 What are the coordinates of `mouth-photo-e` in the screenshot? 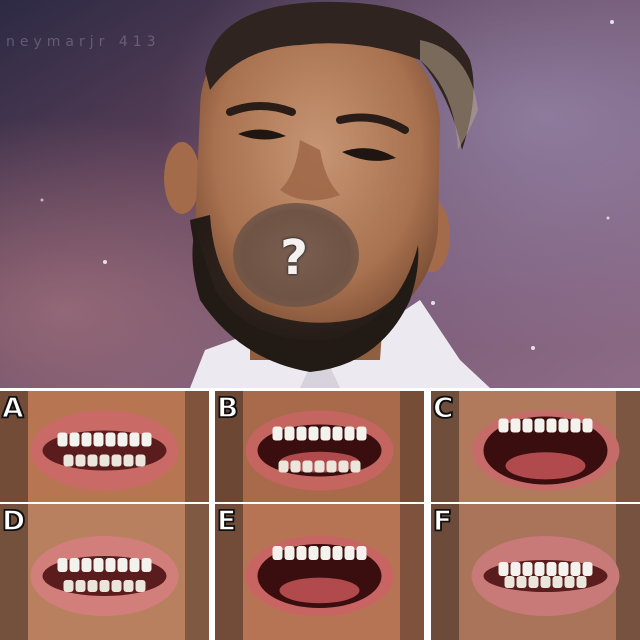 It's located at (319, 572).